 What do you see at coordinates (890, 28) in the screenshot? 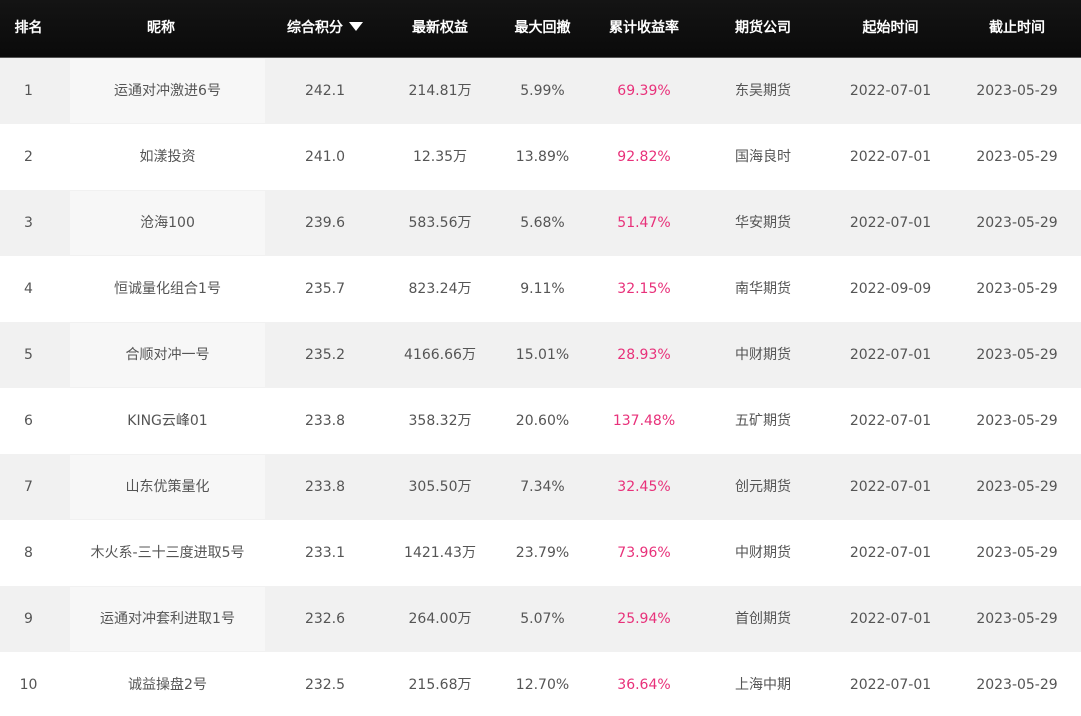
I see `header-start: 起始时间` at bounding box center [890, 28].